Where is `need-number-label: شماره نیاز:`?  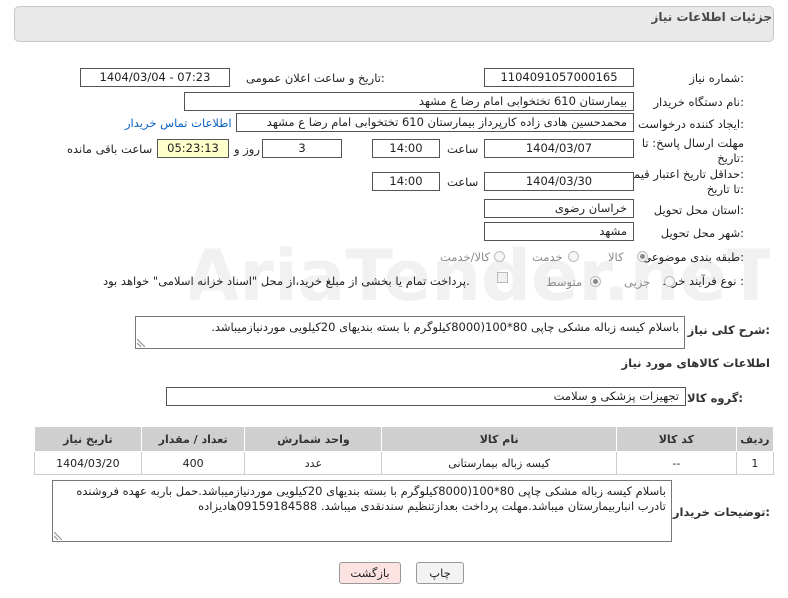 need-number-label: شماره نیاز: is located at coordinates (716, 78).